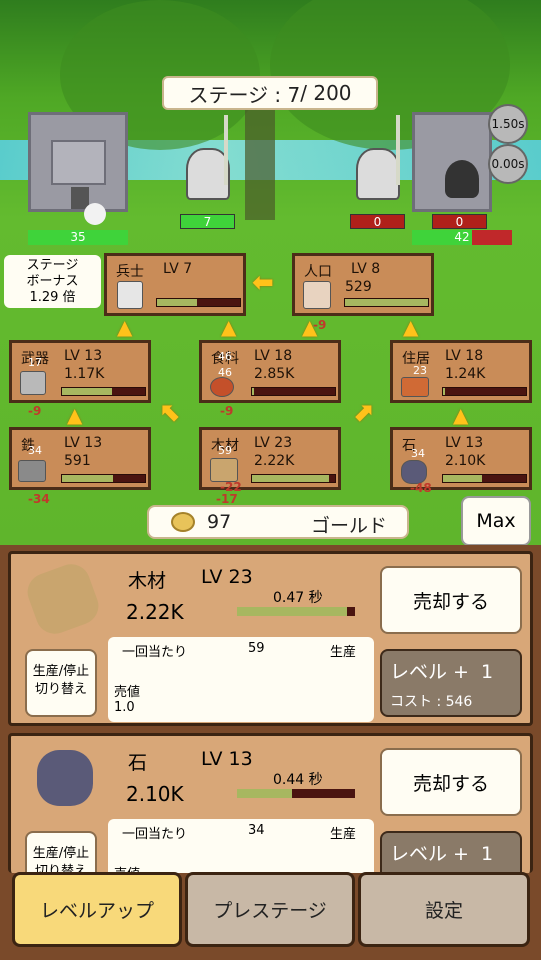 Image resolution: width=541 pixels, height=960 pixels. Describe the element at coordinates (207, 221) in the screenshot. I see `player-unit-hp: 7` at that location.